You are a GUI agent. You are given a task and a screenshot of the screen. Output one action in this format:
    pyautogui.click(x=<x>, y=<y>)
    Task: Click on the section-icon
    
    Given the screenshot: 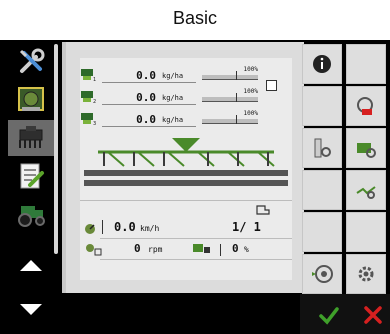 What is the action you would take?
    pyautogui.click(x=263, y=210)
    